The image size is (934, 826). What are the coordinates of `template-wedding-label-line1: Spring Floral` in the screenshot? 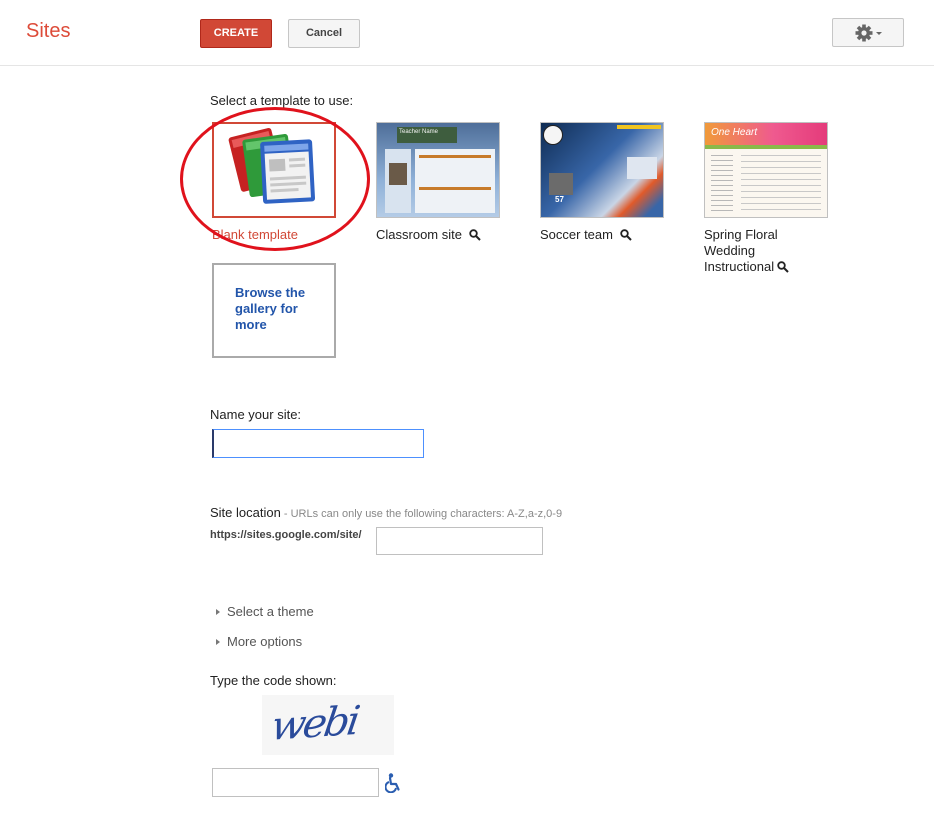 It's located at (741, 234).